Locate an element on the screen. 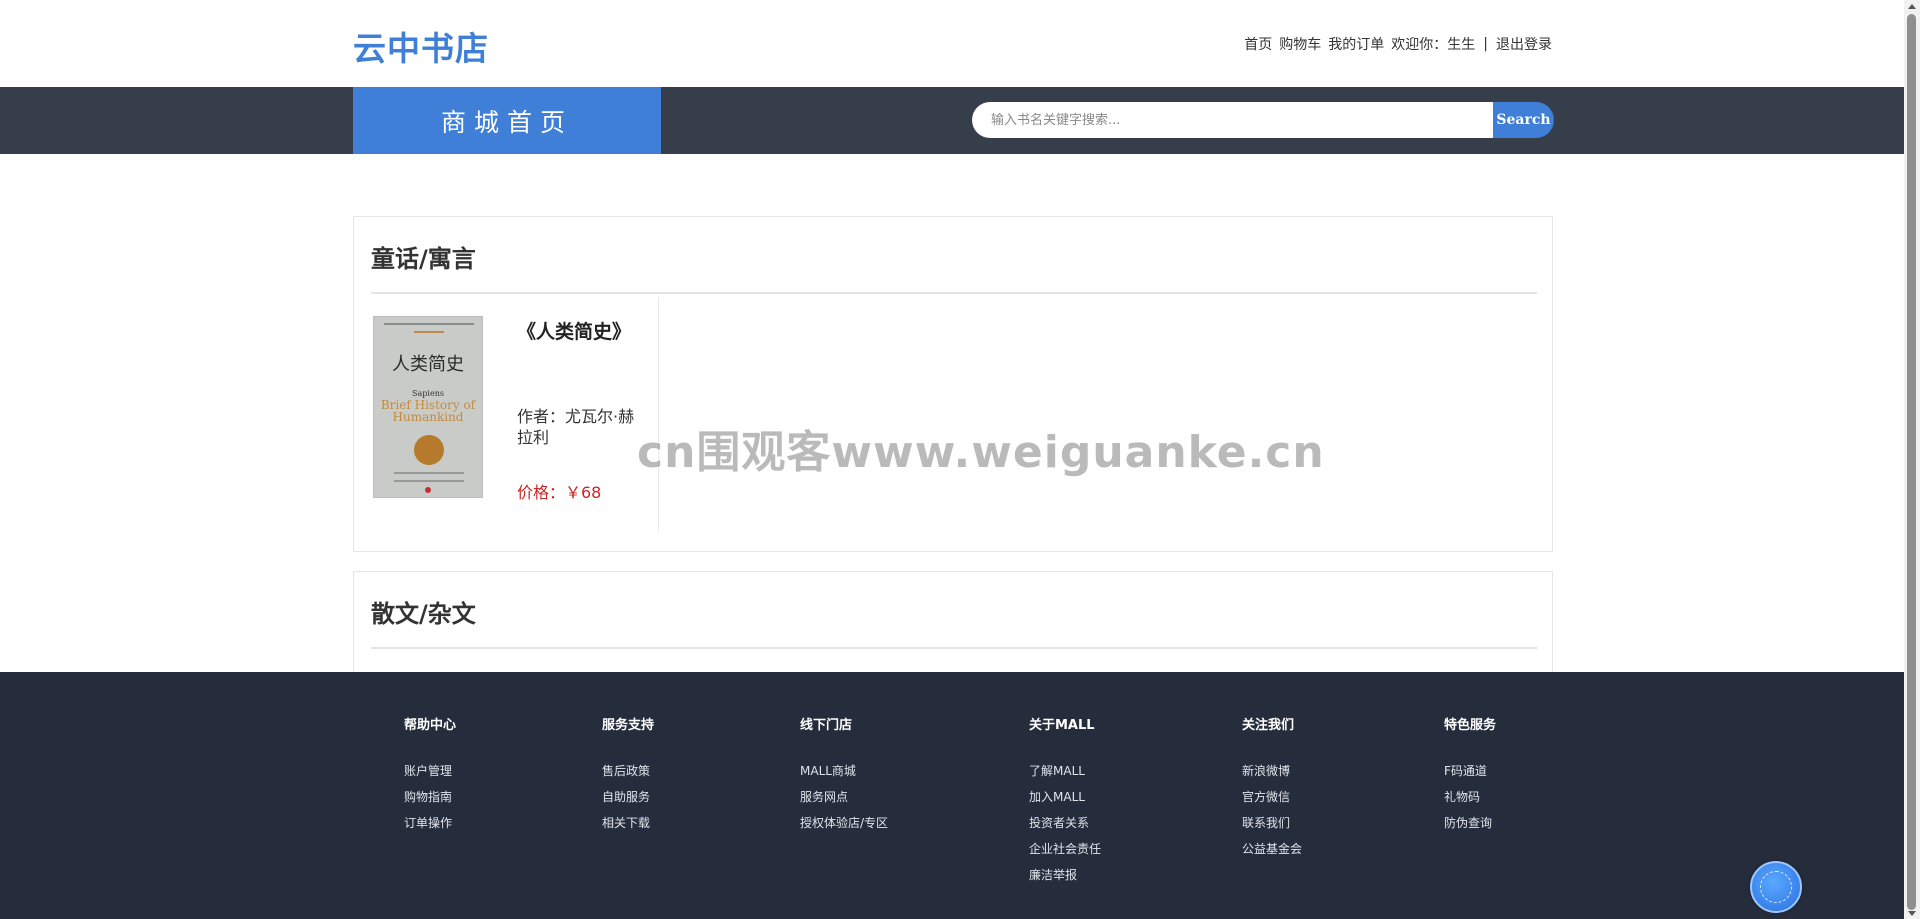 This screenshot has height=919, width=1920. top-header: 云中书店 首页 购物车 我的订单 欢迎你：生生 | 退出登录 is located at coordinates (952, 43).